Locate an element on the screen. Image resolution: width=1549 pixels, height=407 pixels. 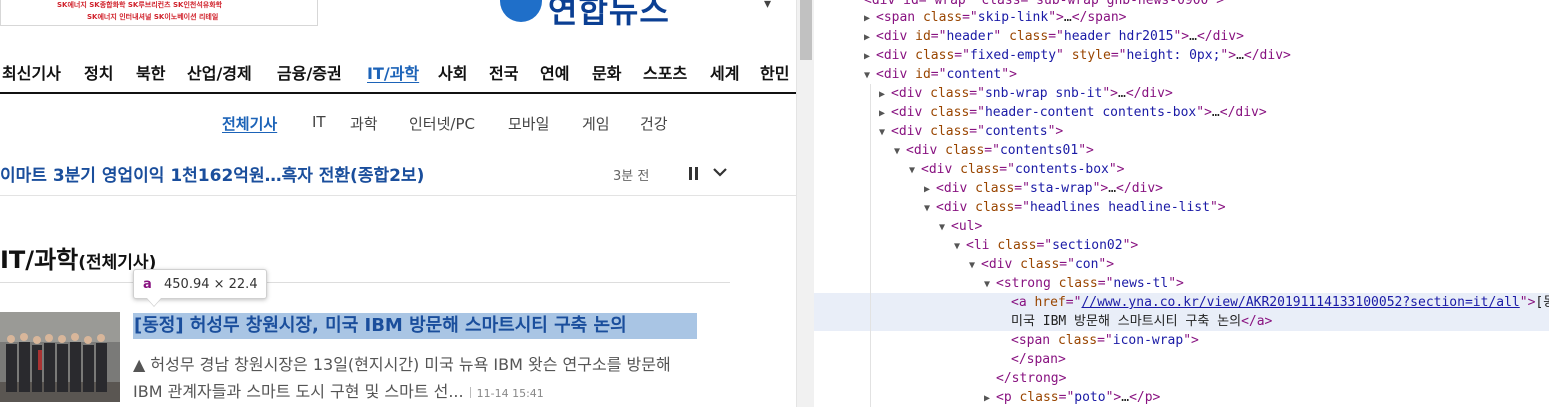
dom-token: header is located at coordinates (970, 36).